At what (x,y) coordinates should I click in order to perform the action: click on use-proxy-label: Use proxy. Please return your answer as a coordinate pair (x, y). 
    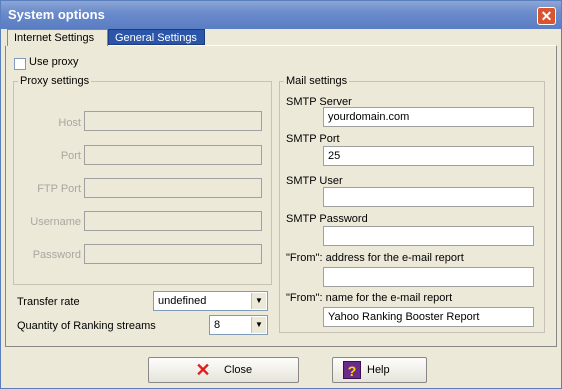
    Looking at the image, I should click on (54, 62).